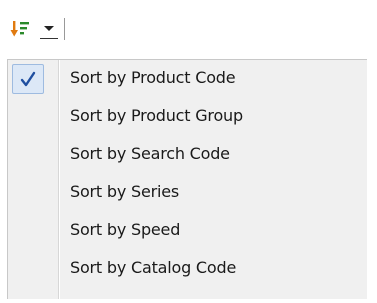  I want to click on sort-dropdown-button, so click(49, 29).